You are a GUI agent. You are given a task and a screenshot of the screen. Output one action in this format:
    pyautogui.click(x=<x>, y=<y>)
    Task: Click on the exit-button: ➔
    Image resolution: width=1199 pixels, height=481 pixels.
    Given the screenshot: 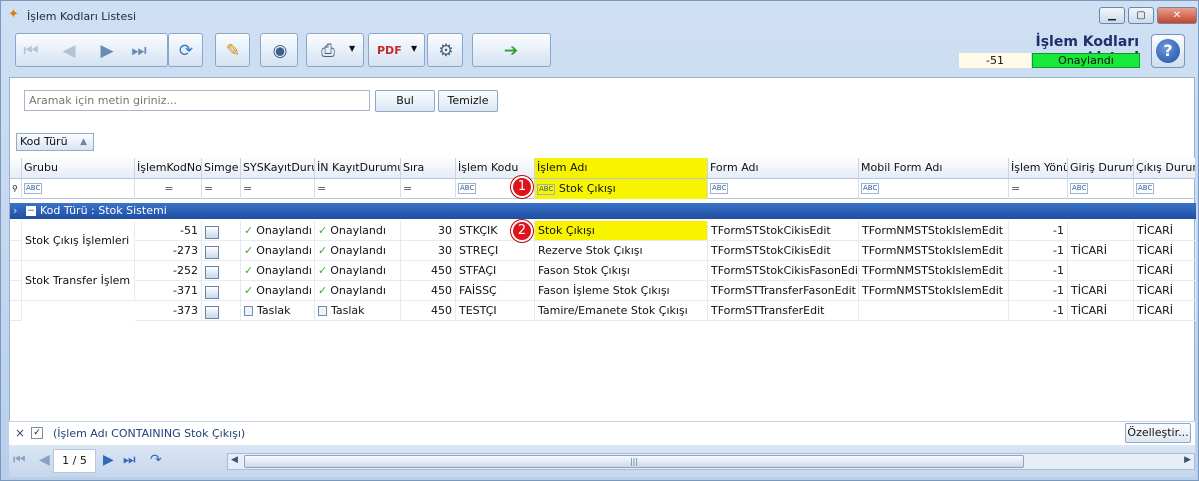 What is the action you would take?
    pyautogui.click(x=511, y=50)
    